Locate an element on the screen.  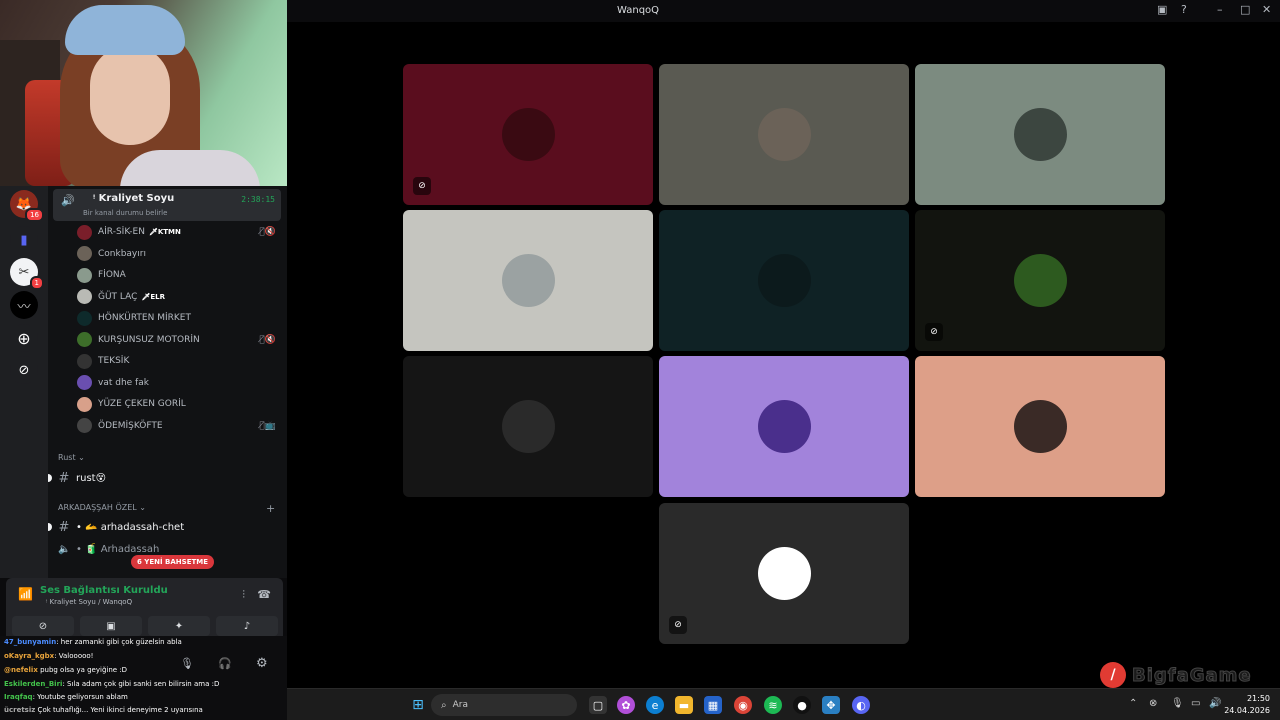
edge-icon: e is located at coordinates (655, 705).